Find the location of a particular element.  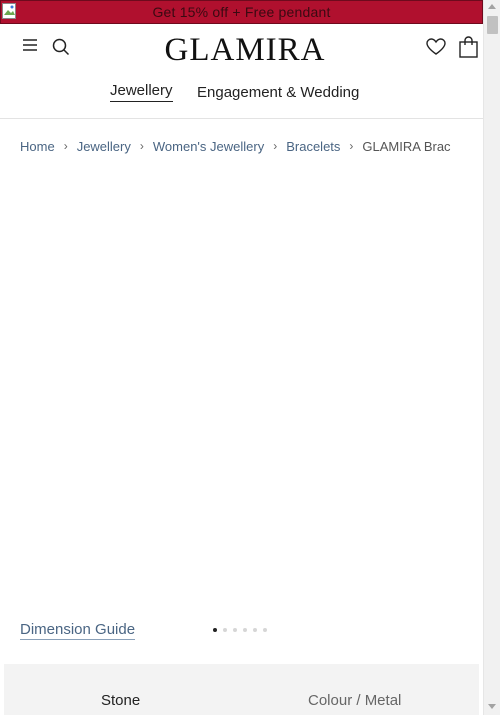

main-nav: Jewellery Engagement & Wedding is located at coordinates (241, 94).